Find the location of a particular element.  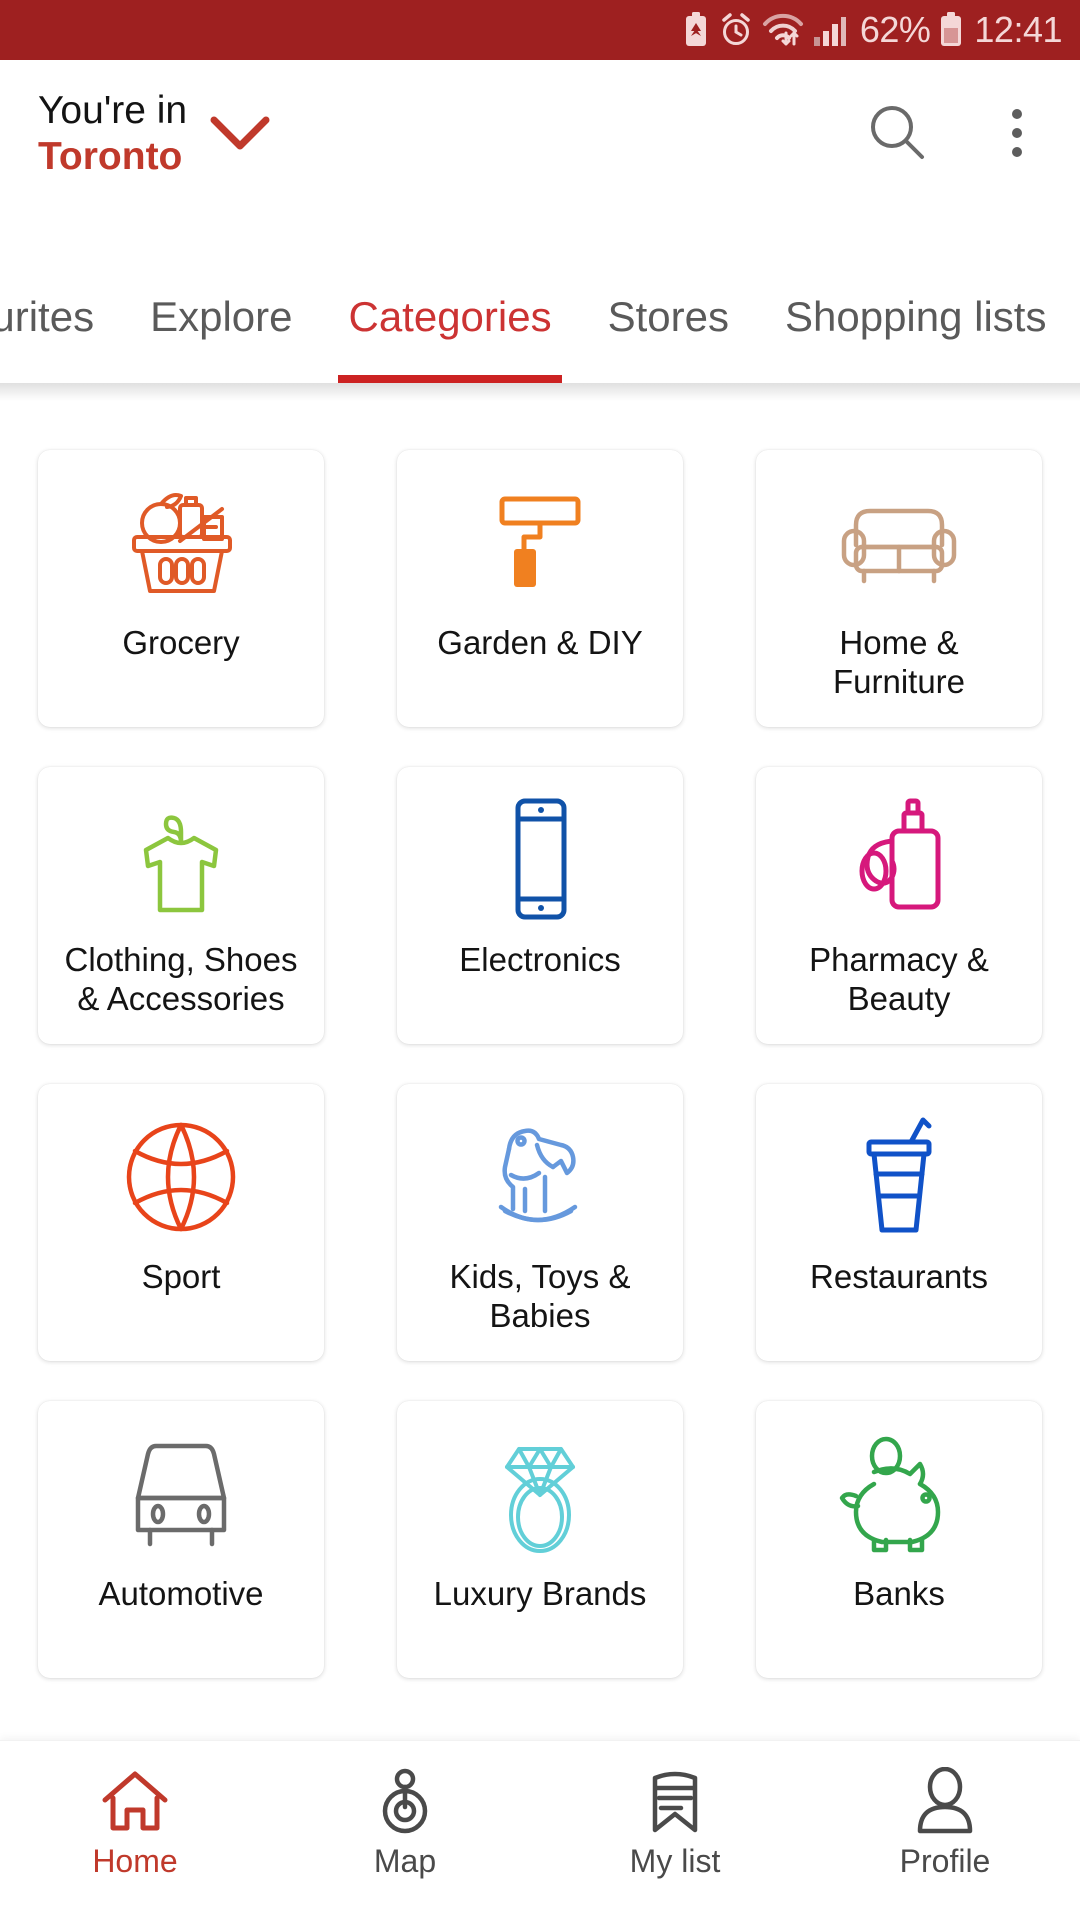

category-card-clothing: Clothing, Shoes & Accessories is located at coordinates (181, 905).